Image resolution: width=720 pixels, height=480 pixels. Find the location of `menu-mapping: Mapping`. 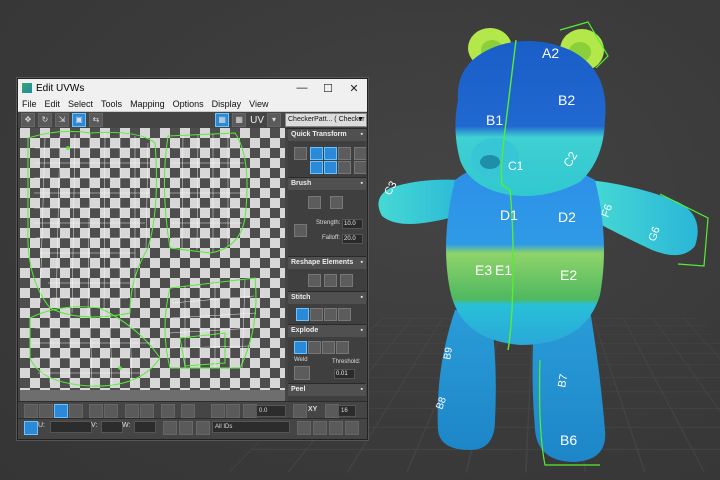

menu-mapping: Mapping is located at coordinates (147, 104).